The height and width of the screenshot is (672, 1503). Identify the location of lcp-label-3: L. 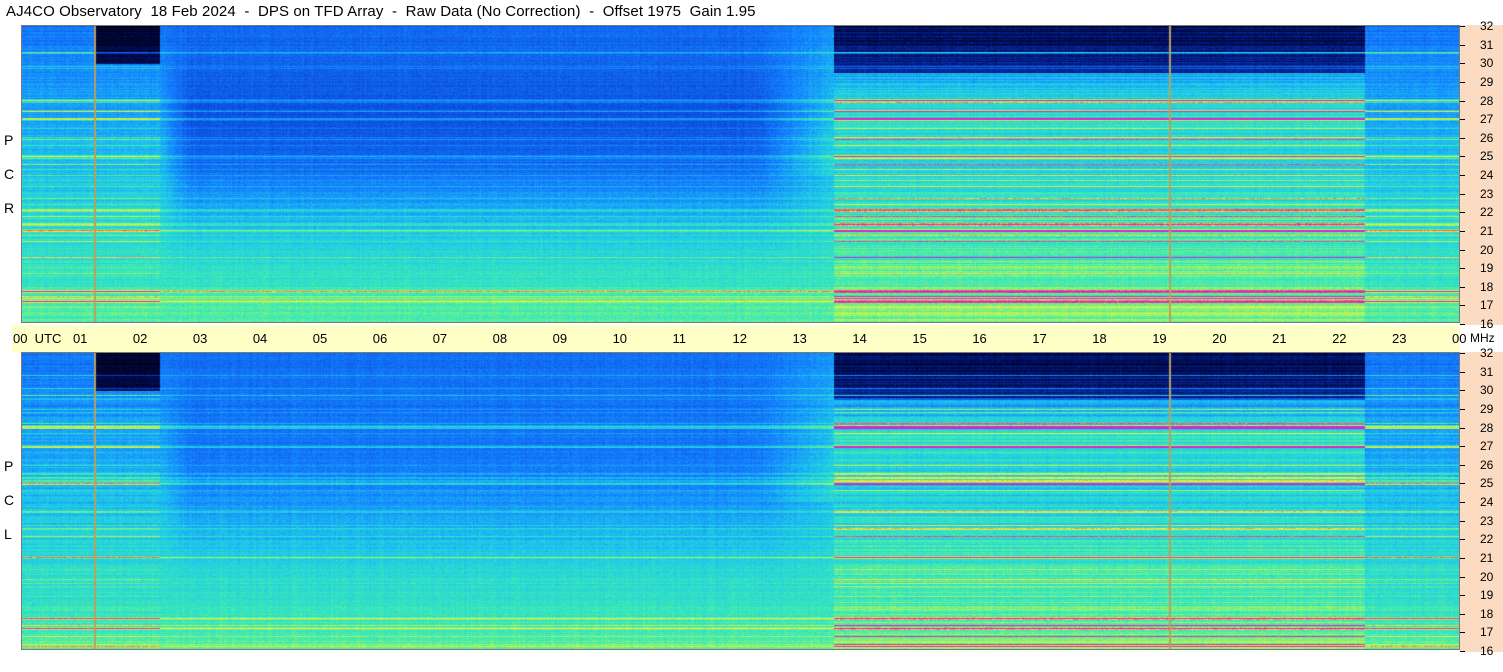
(8, 534).